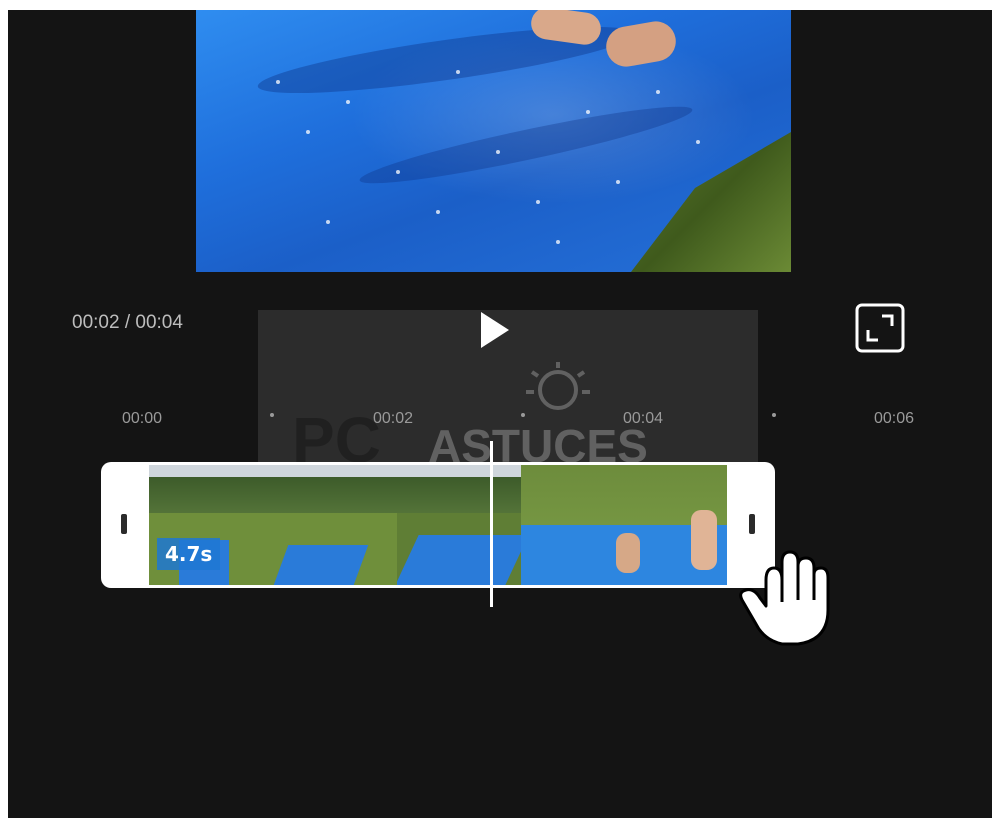 This screenshot has width=995, height=827. I want to click on ruler-label: 00:00, so click(142, 418).